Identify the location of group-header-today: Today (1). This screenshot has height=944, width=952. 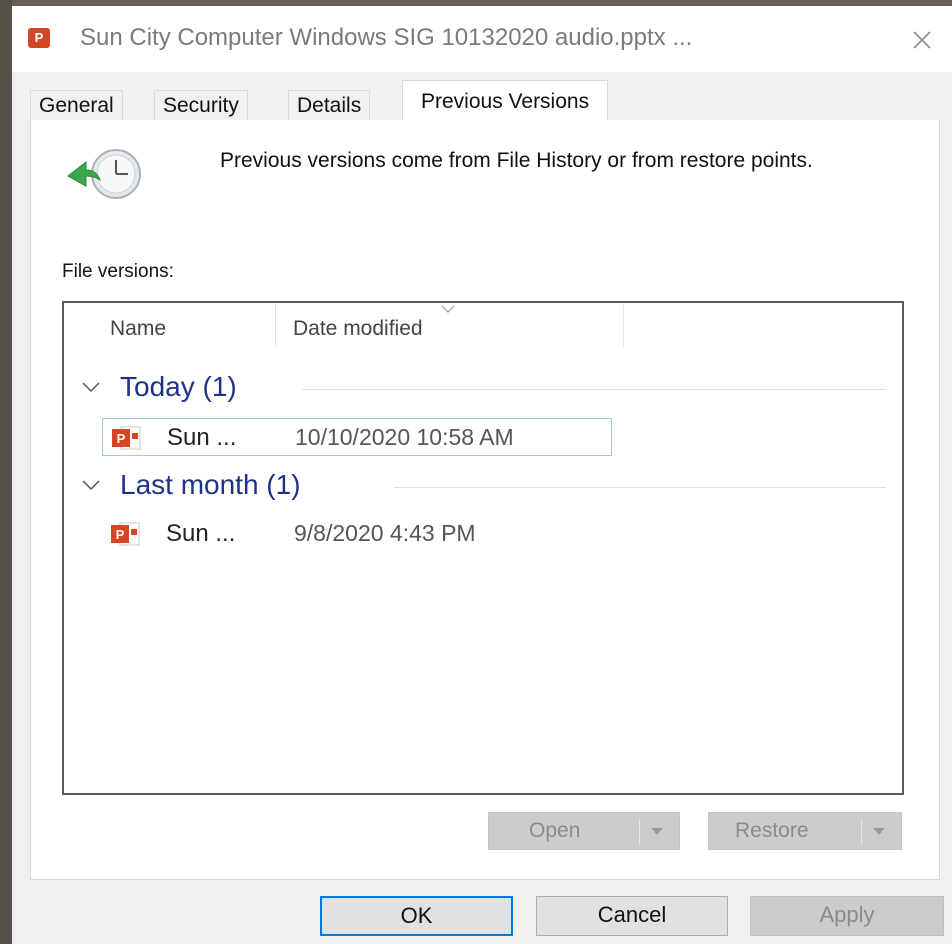
(483, 389).